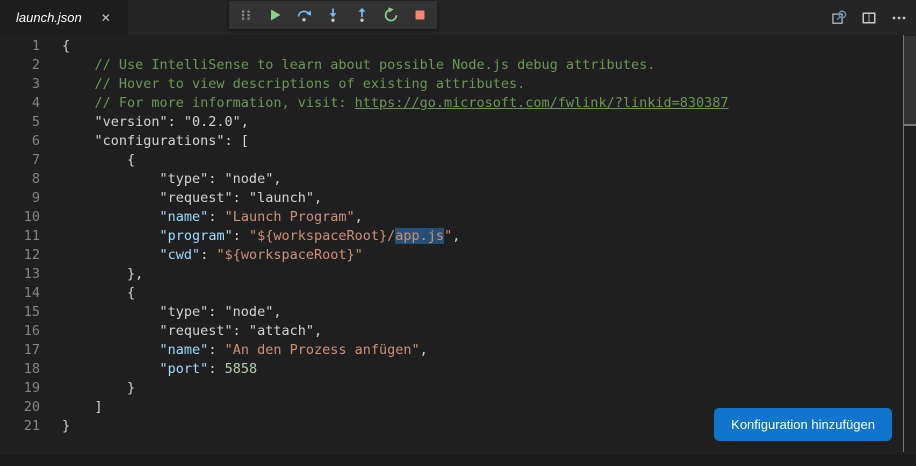 The height and width of the screenshot is (466, 916). Describe the element at coordinates (909, 243) in the screenshot. I see `scrollbar-track` at that location.